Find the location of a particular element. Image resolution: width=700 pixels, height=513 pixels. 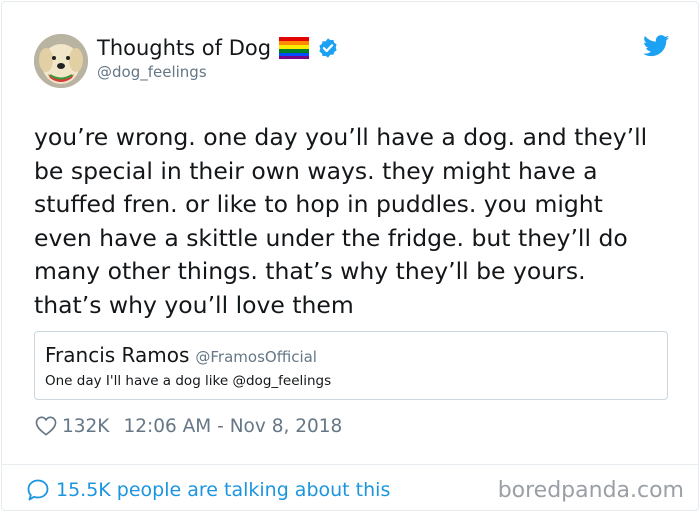

dog-avatar-image is located at coordinates (61, 61).